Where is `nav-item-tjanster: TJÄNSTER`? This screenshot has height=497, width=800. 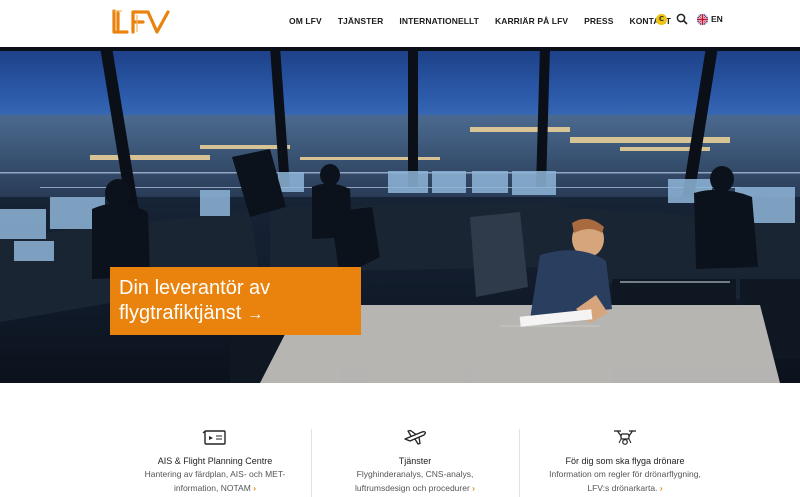 nav-item-tjanster: TJÄNSTER is located at coordinates (361, 21).